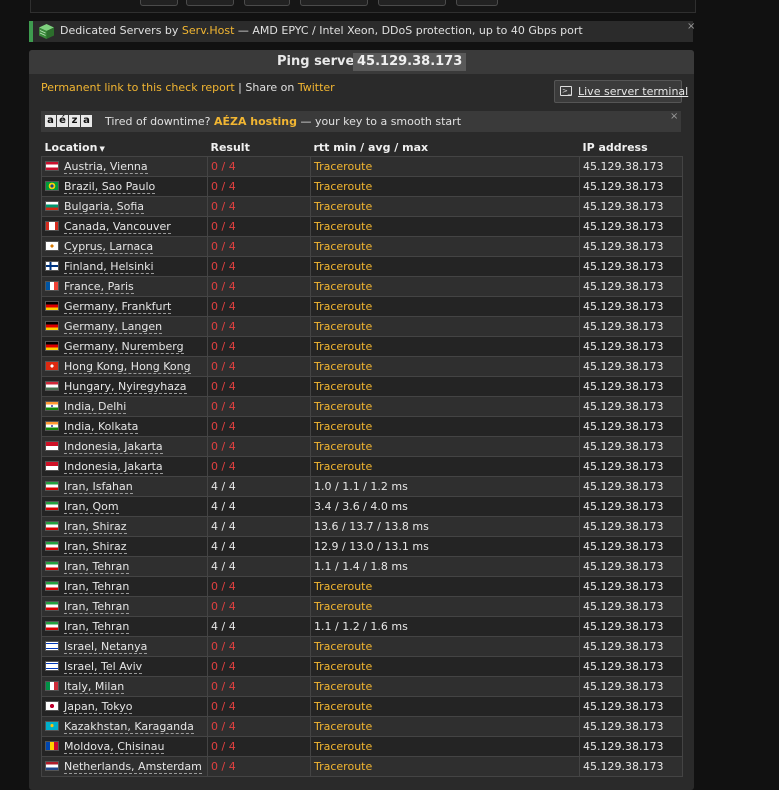  What do you see at coordinates (125, 387) in the screenshot?
I see `location-link: Hungary, Nyiregyhaza` at bounding box center [125, 387].